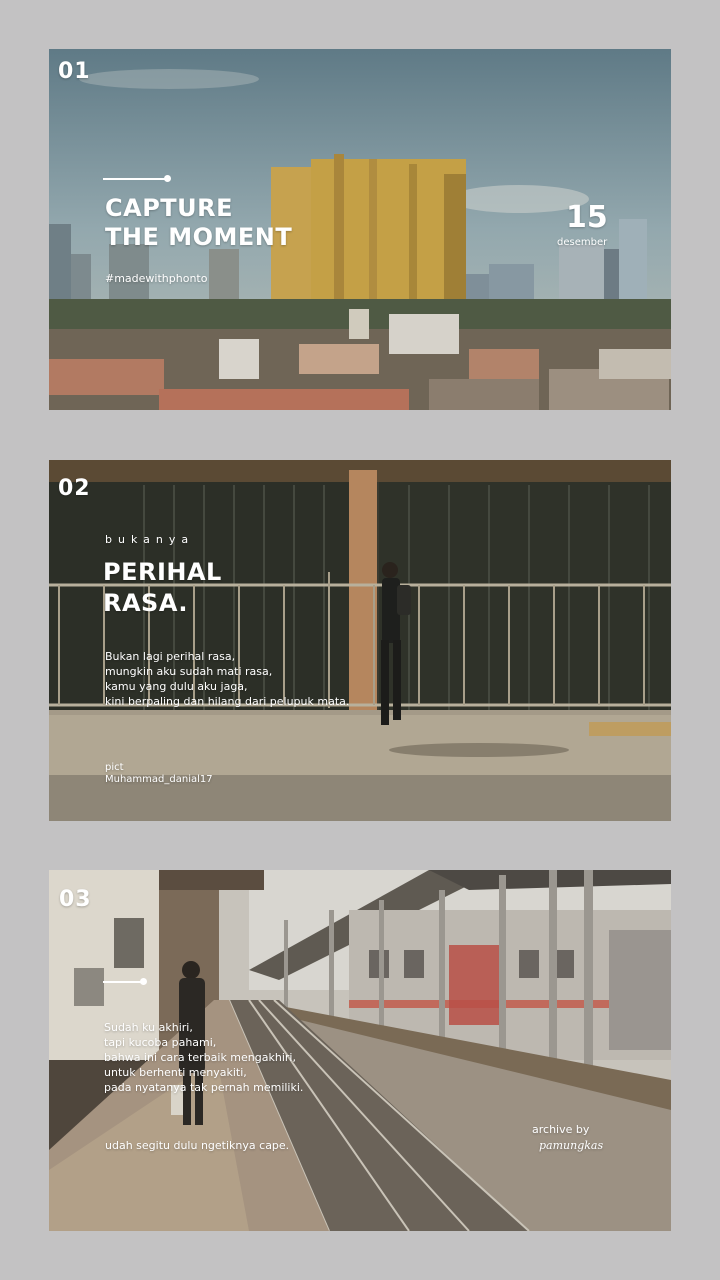 The image size is (720, 1280). Describe the element at coordinates (74, 488) in the screenshot. I see `card-number: 02` at that location.